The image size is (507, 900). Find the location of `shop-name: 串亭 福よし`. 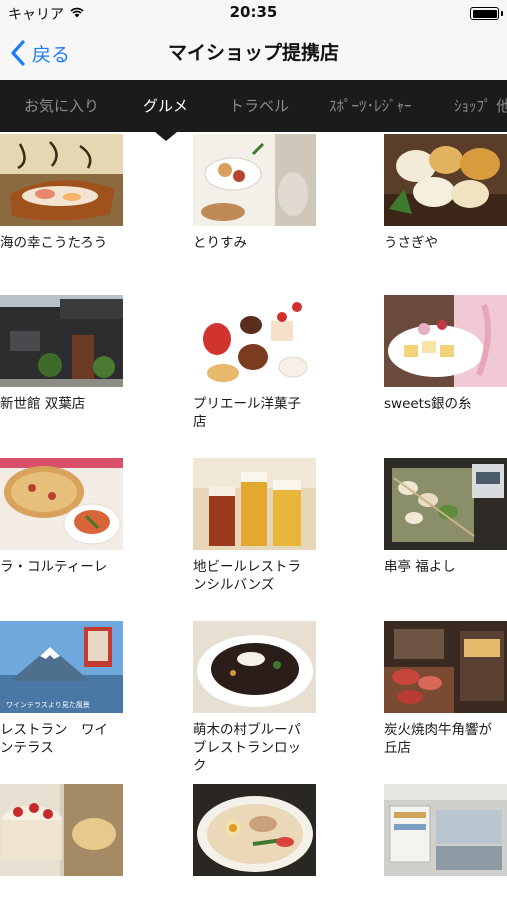

shop-name: 串亭 福よし is located at coordinates (420, 567).